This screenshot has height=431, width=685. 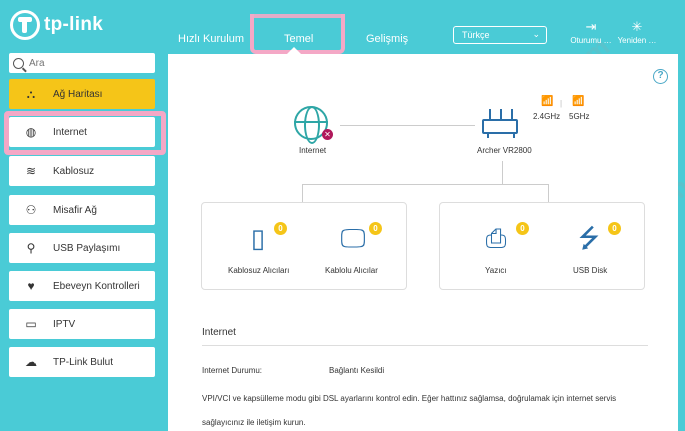 I want to click on wired-count-badge: 0, so click(x=375, y=228).